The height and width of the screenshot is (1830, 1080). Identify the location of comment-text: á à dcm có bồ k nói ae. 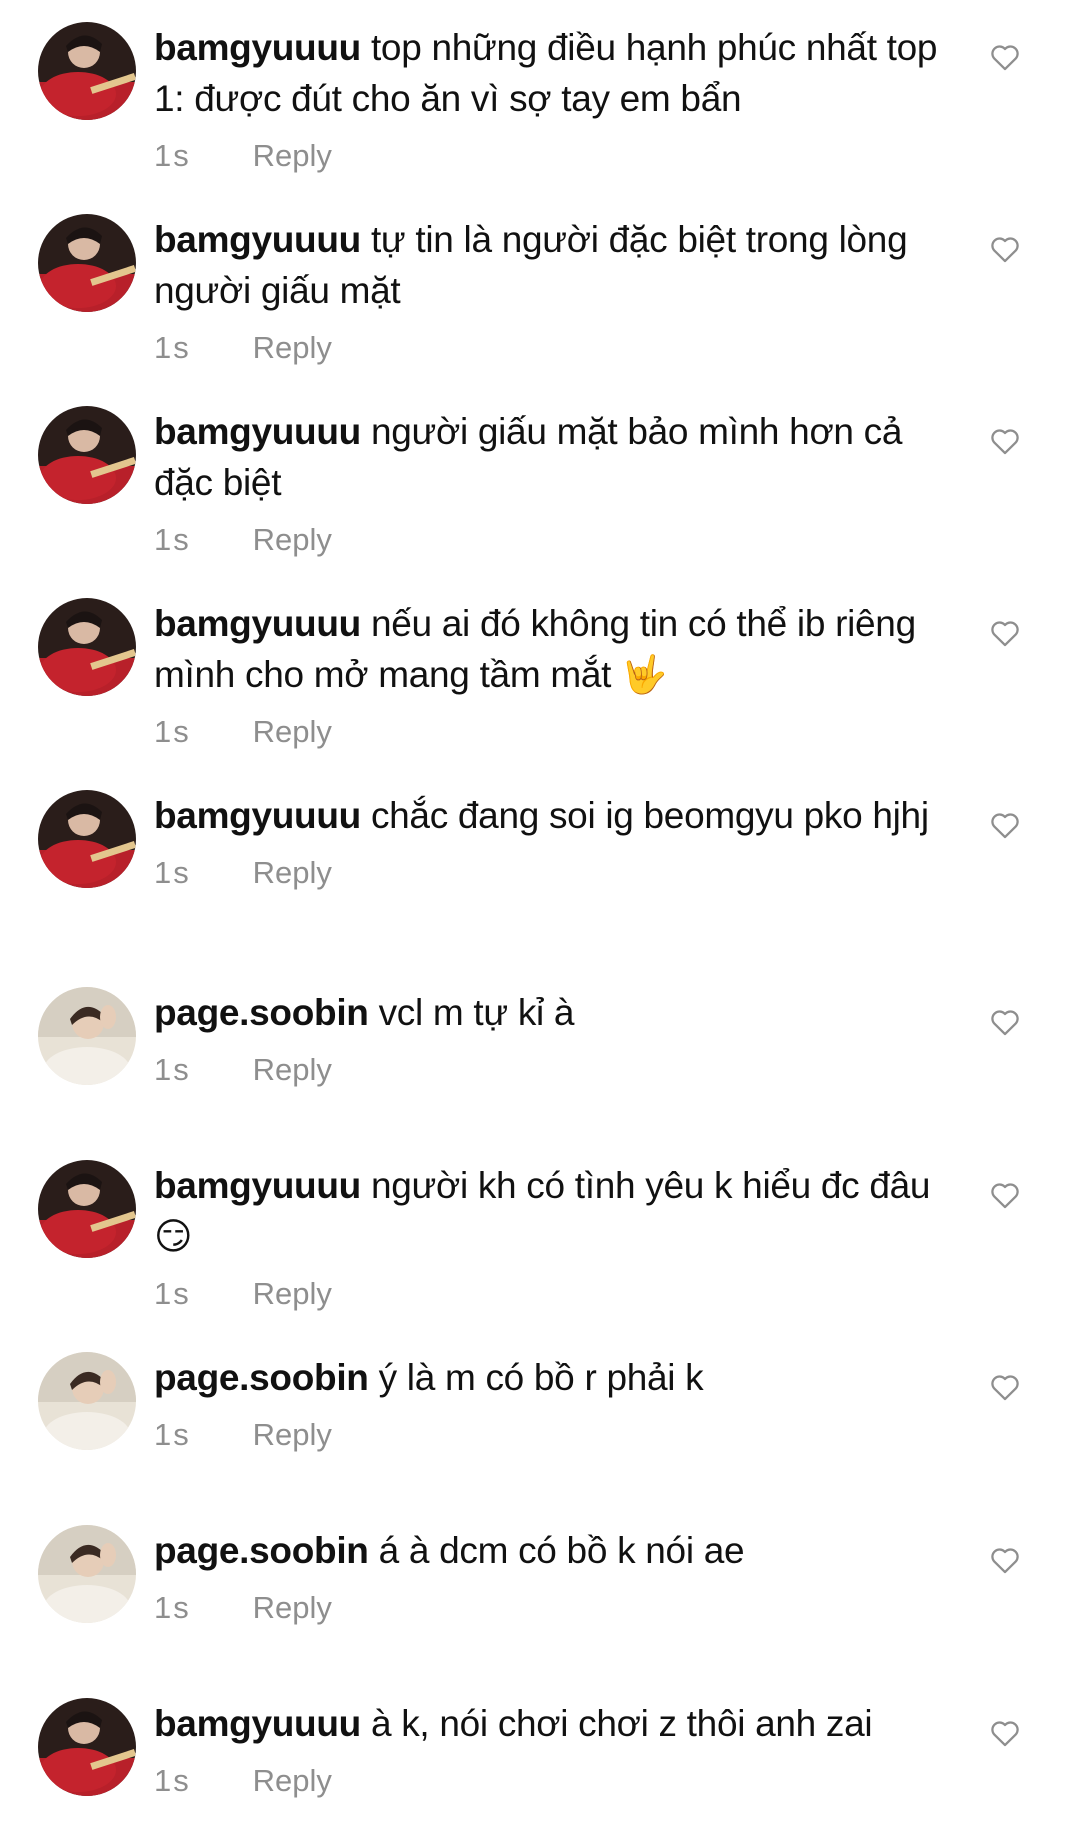
(561, 1550).